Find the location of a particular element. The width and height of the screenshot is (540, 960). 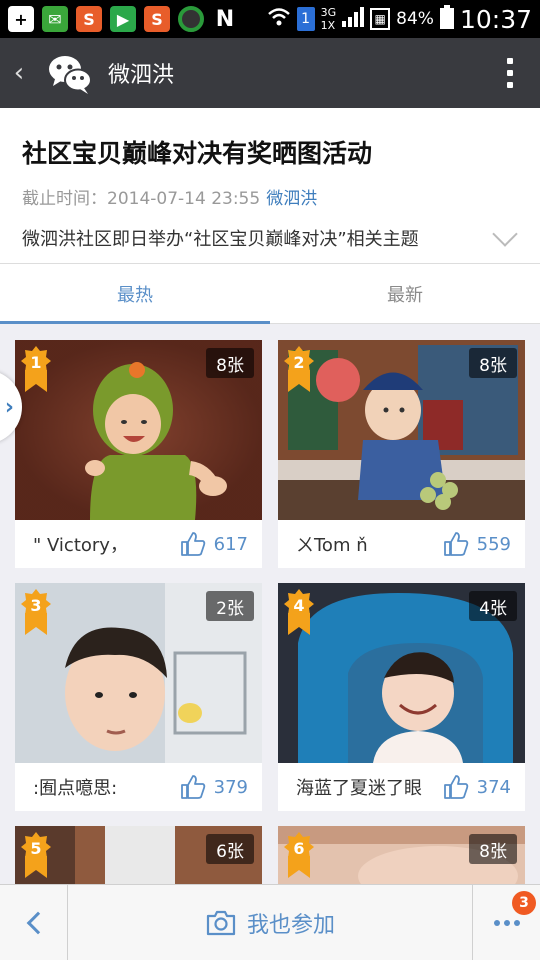

chevron-down-icon is located at coordinates (505, 234).